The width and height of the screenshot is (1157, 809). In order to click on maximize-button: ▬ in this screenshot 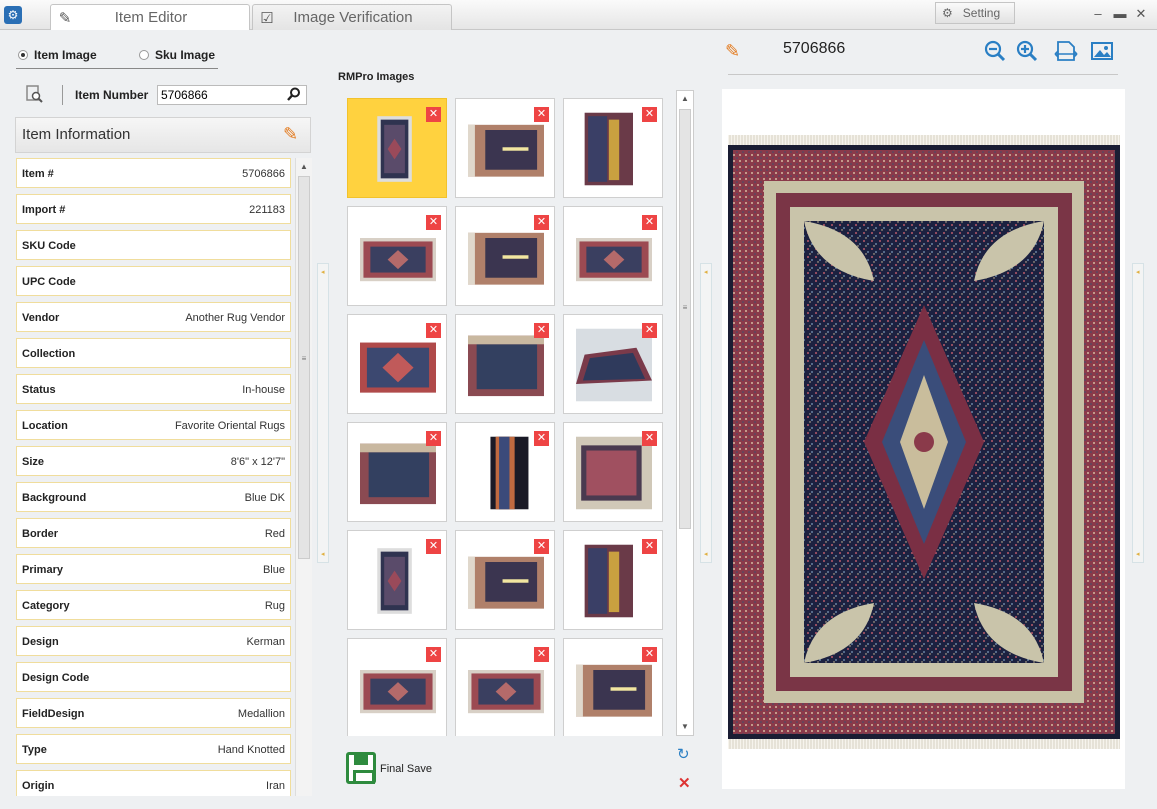, I will do `click(1120, 14)`.